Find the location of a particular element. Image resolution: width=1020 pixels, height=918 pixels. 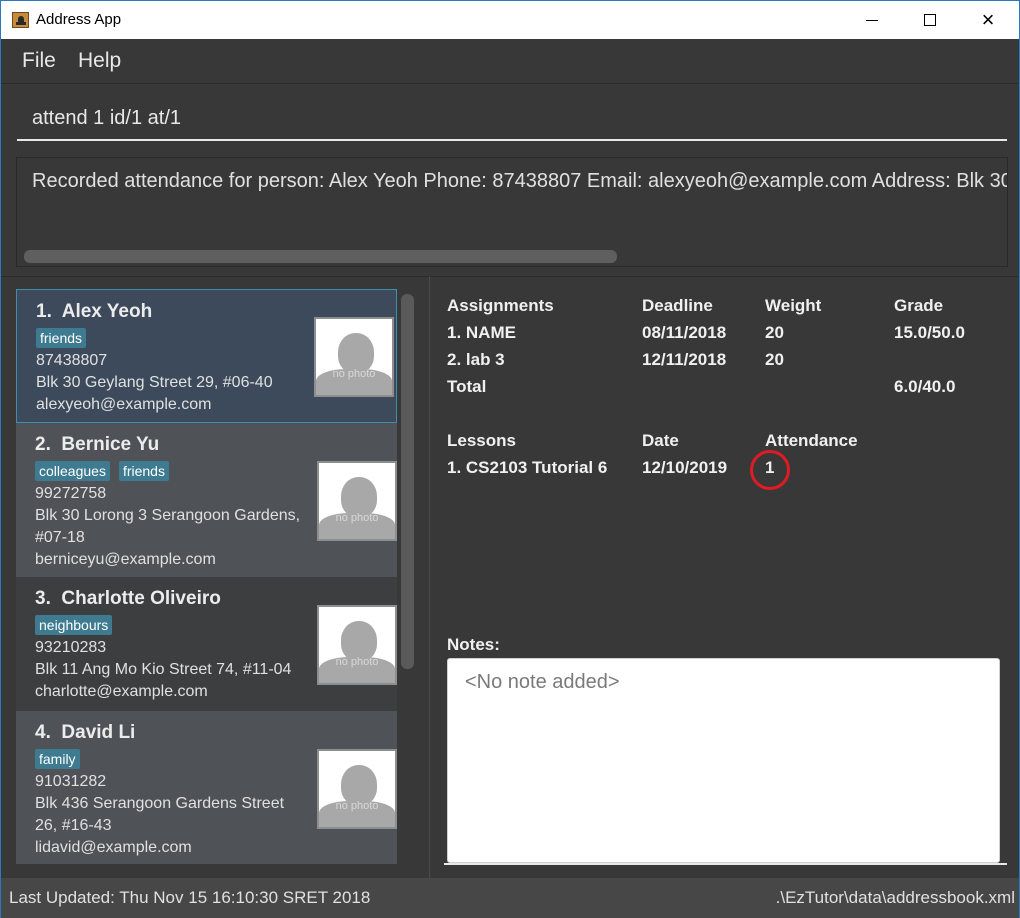

assignment-deadline: 12/11/2018 is located at coordinates (684, 359).